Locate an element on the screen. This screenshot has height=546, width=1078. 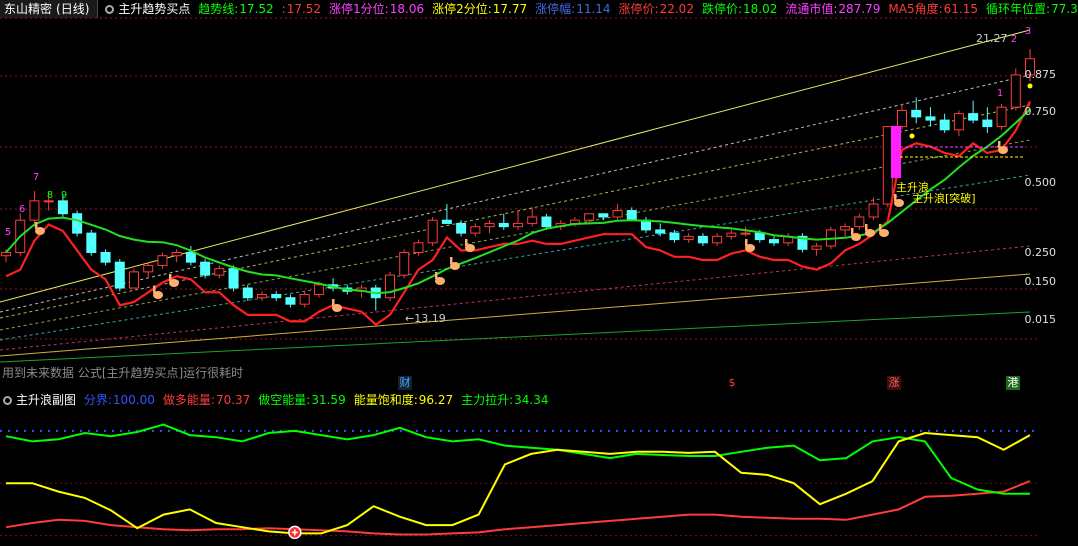
sub-indicator-field: 做空能量:31.59 is located at coordinates (303, 400).